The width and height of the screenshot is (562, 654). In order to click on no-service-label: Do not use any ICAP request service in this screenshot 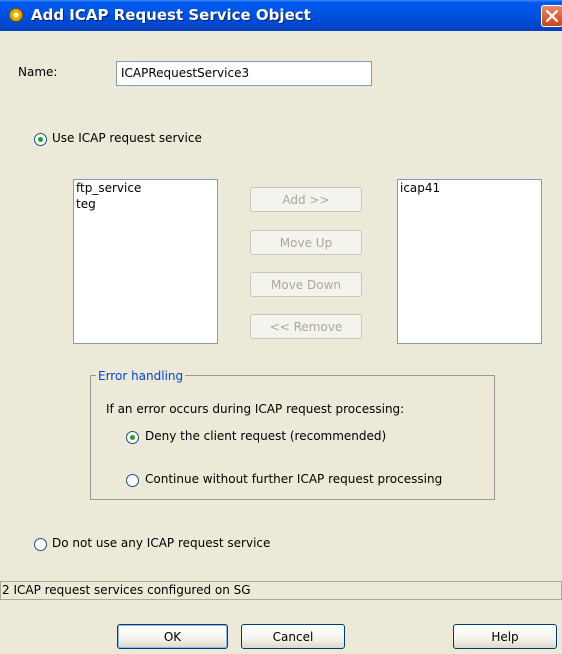, I will do `click(161, 543)`.